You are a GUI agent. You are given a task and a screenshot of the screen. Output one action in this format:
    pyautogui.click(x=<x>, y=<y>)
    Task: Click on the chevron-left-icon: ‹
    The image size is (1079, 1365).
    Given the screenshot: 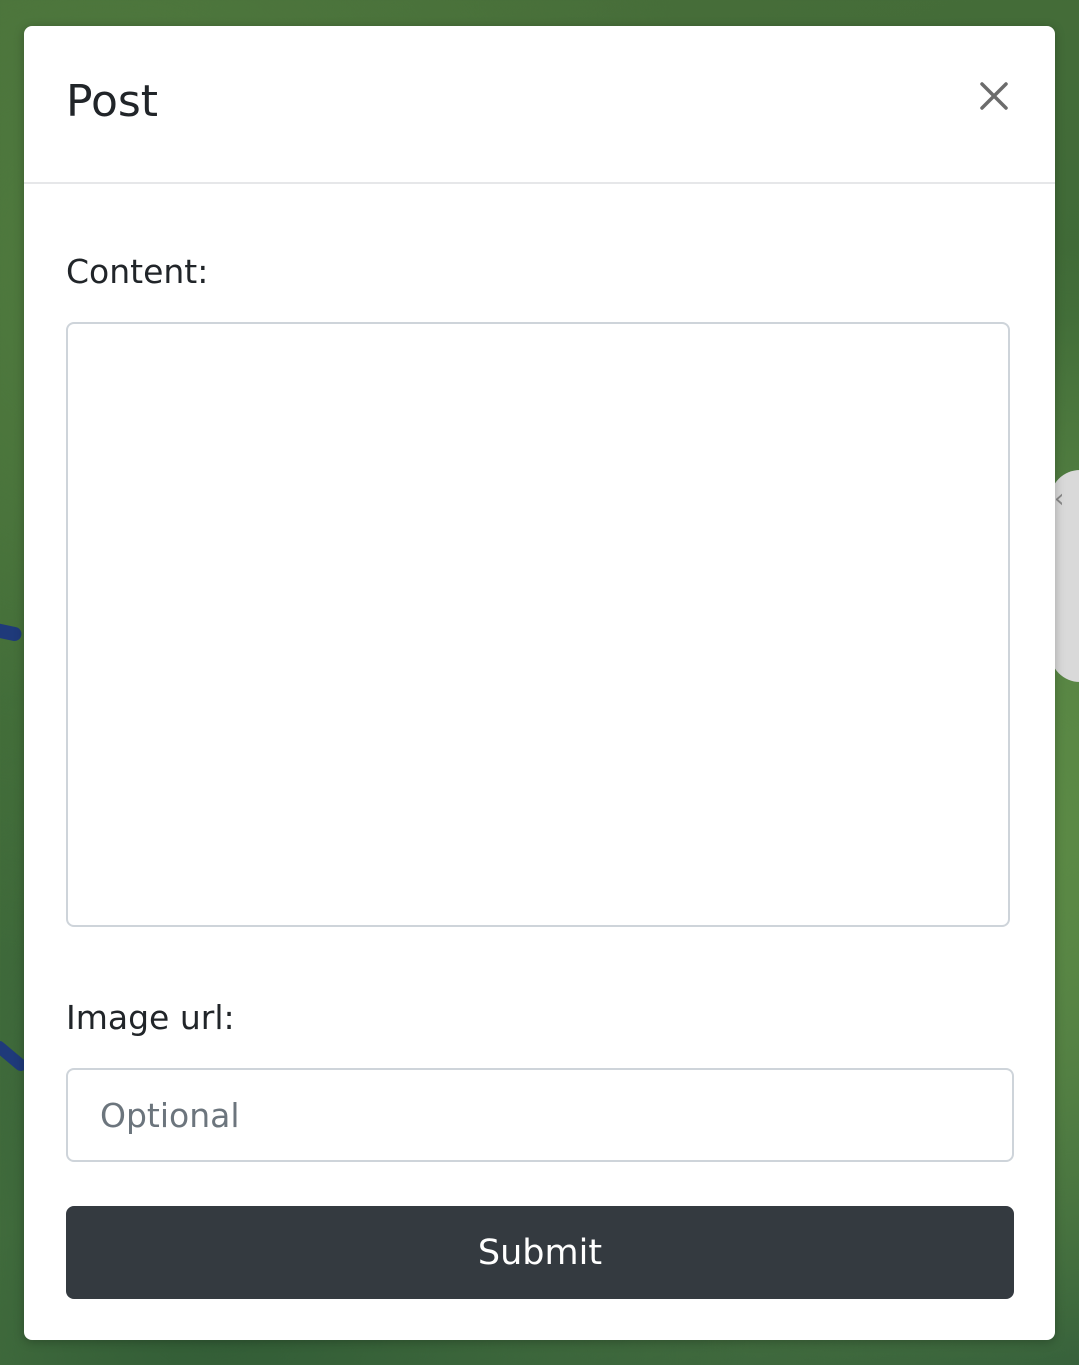 What is the action you would take?
    pyautogui.click(x=1059, y=499)
    